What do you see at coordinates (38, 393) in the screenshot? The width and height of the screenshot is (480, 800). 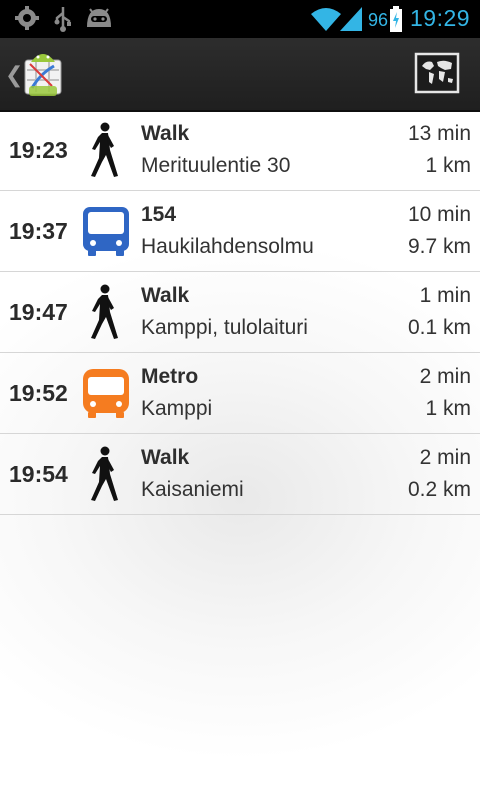 I see `leg-time: 19:52` at bounding box center [38, 393].